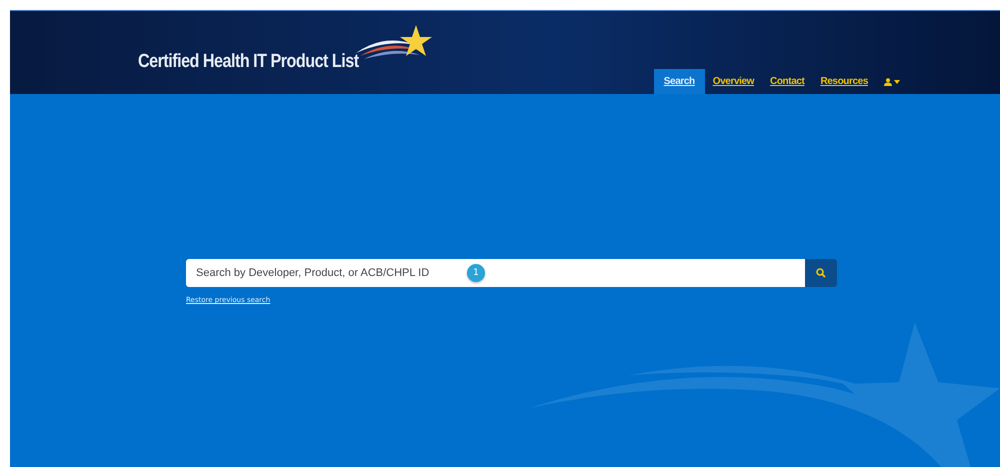  I want to click on nav-tab: Search, so click(679, 81).